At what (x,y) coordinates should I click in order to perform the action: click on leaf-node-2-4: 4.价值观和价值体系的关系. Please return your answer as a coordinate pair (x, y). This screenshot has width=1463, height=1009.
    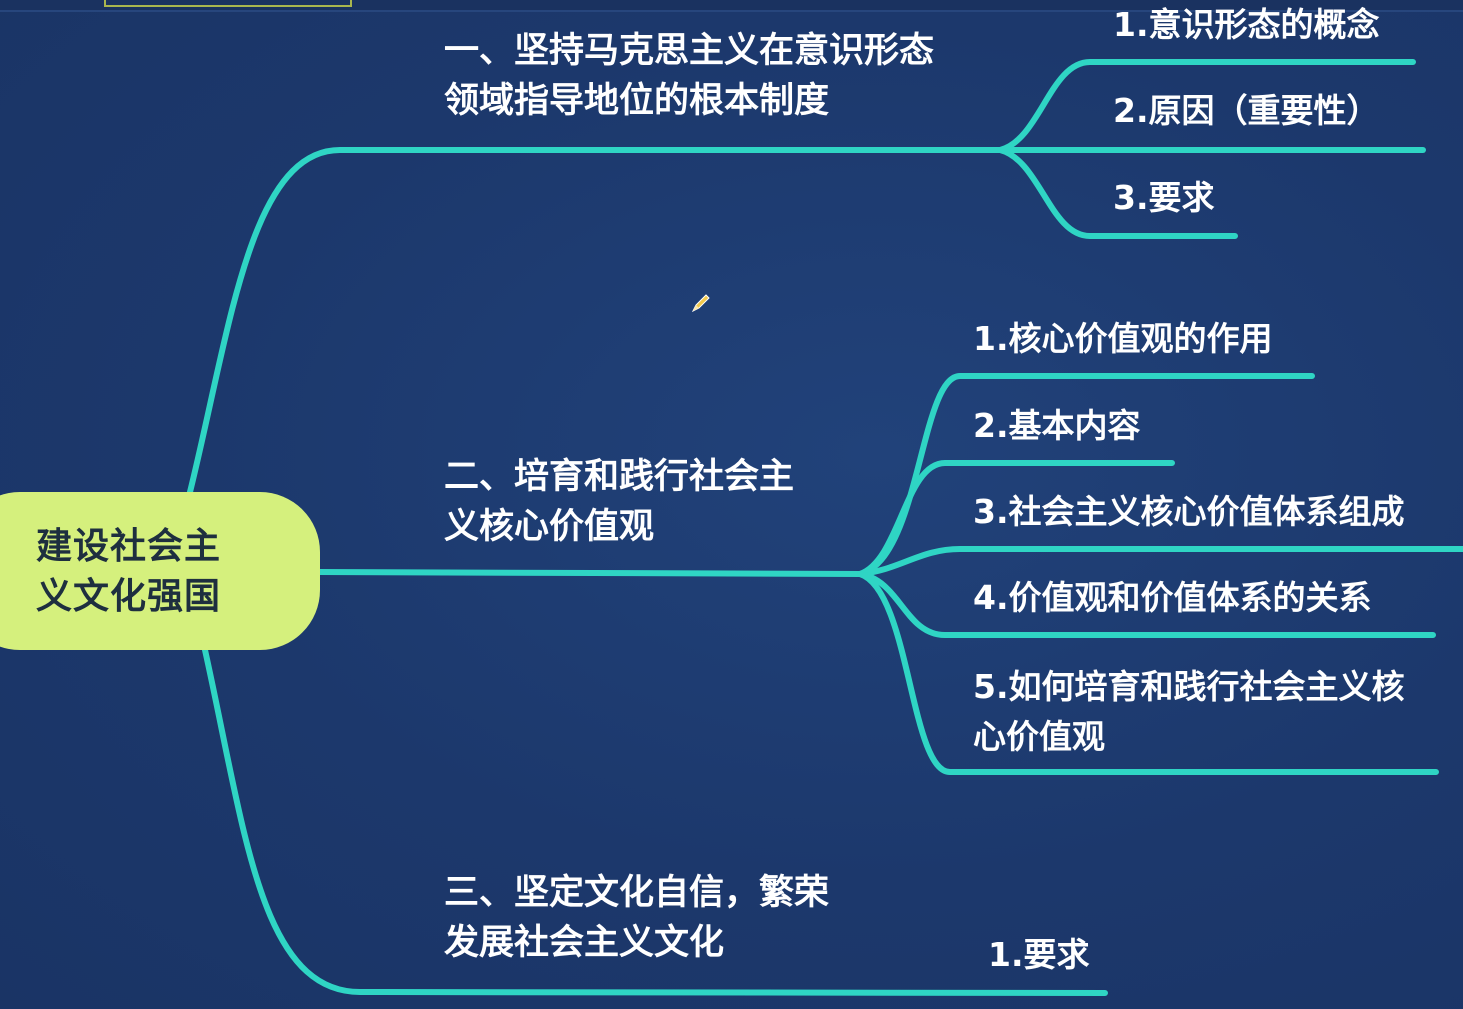
    Looking at the image, I should click on (1172, 598).